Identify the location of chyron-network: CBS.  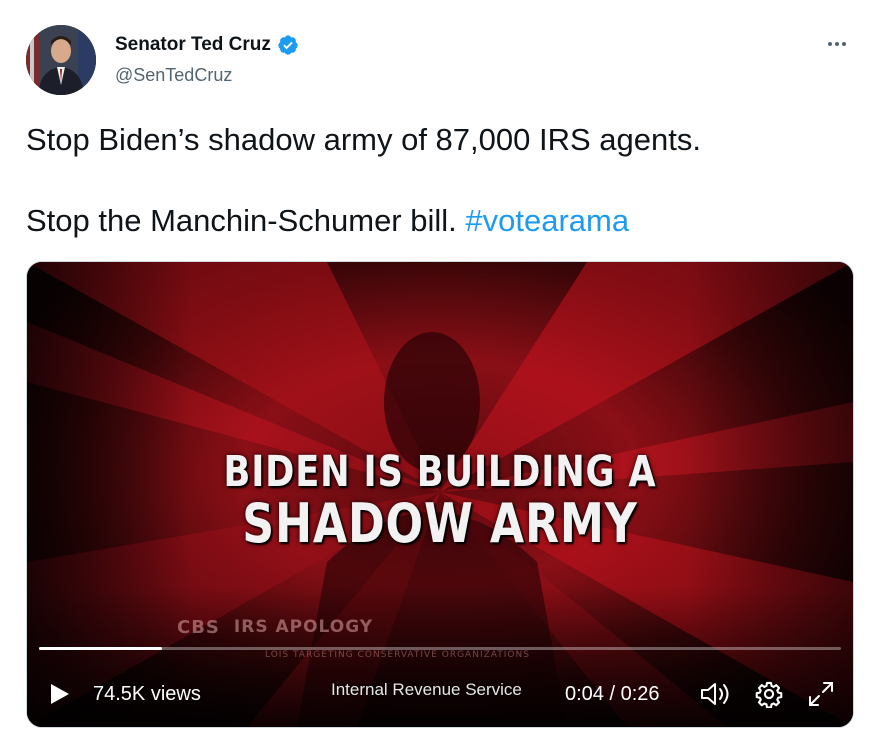
(198, 627).